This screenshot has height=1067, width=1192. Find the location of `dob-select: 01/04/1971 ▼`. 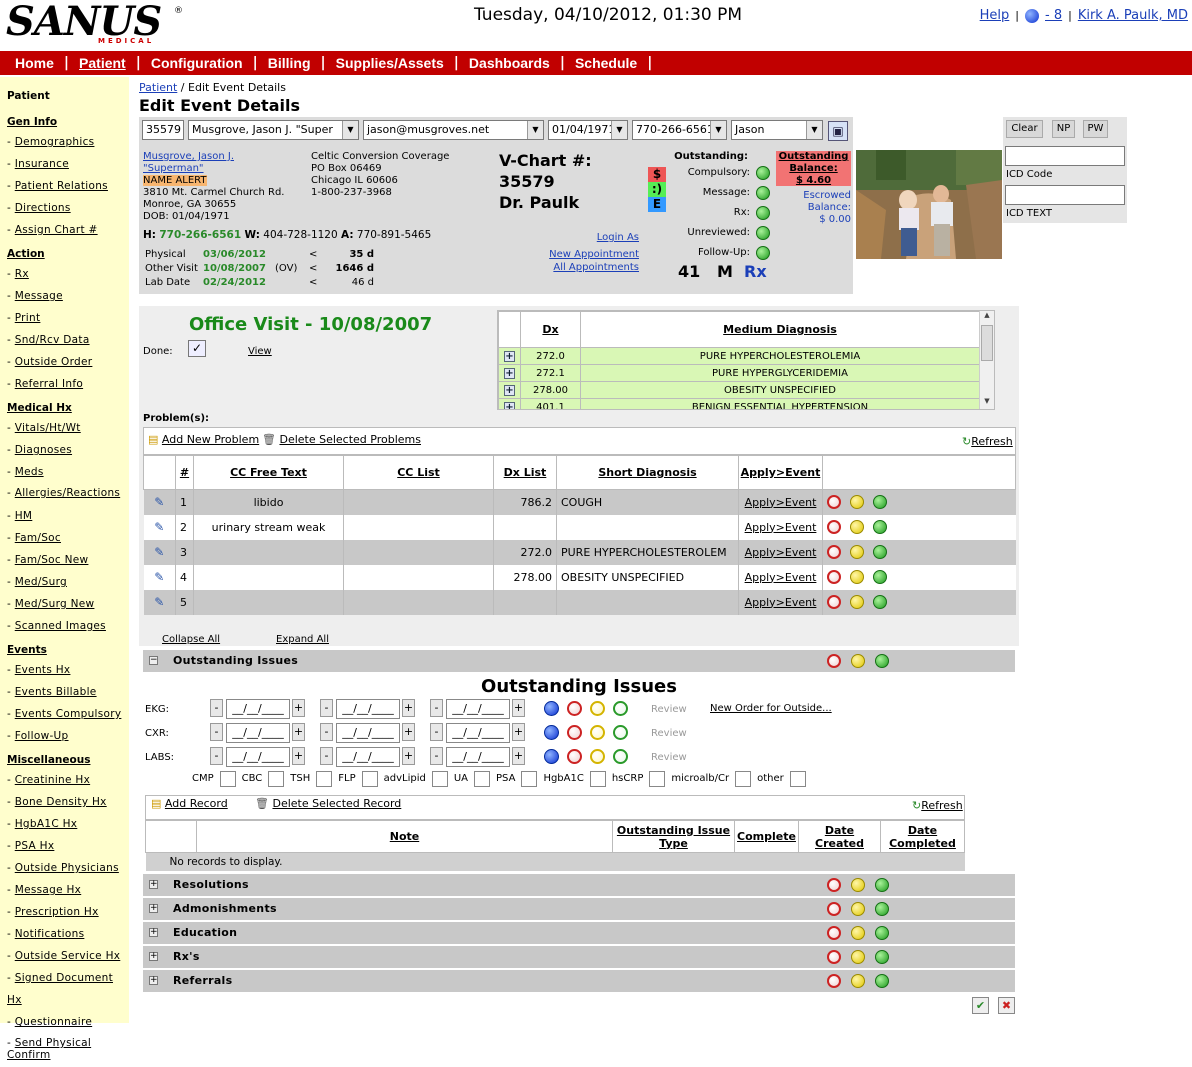

dob-select: 01/04/1971 ▼ is located at coordinates (588, 130).